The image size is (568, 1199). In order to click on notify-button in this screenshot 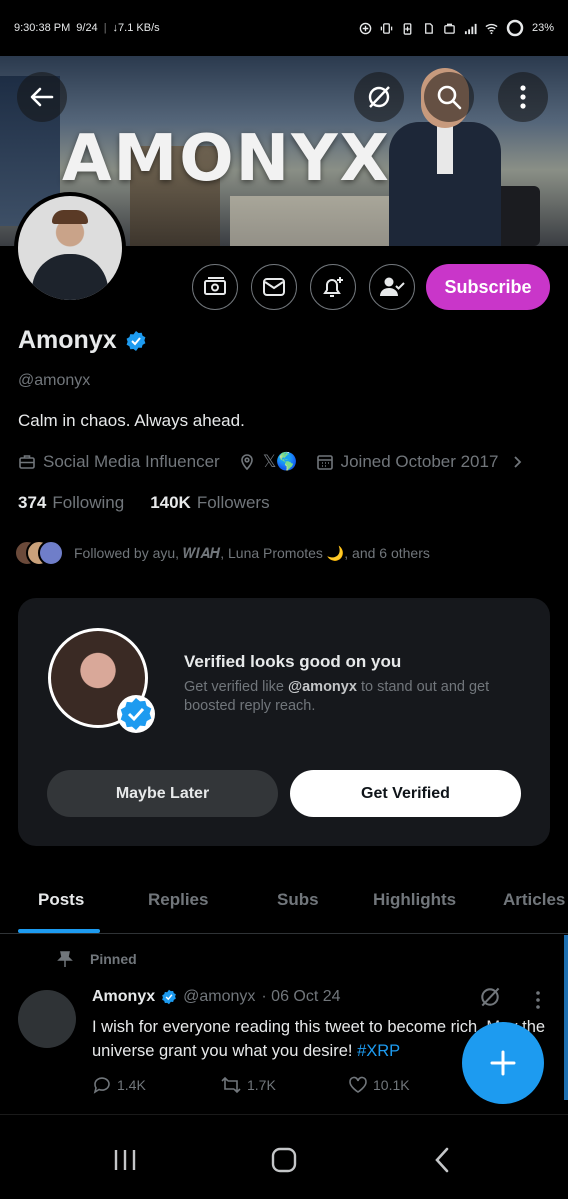, I will do `click(333, 287)`.